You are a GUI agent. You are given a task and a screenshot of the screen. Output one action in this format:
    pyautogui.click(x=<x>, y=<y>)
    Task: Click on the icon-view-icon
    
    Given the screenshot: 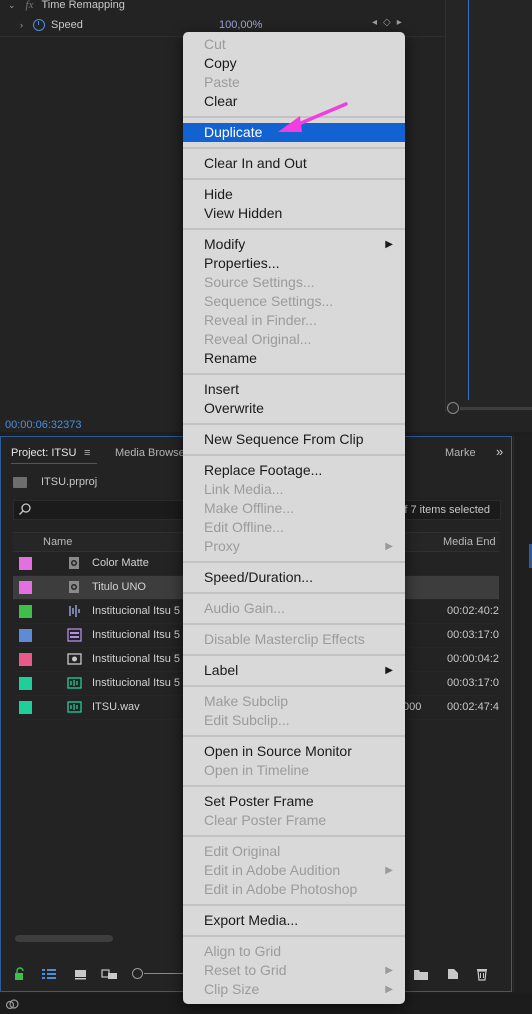 What is the action you would take?
    pyautogui.click(x=81, y=974)
    